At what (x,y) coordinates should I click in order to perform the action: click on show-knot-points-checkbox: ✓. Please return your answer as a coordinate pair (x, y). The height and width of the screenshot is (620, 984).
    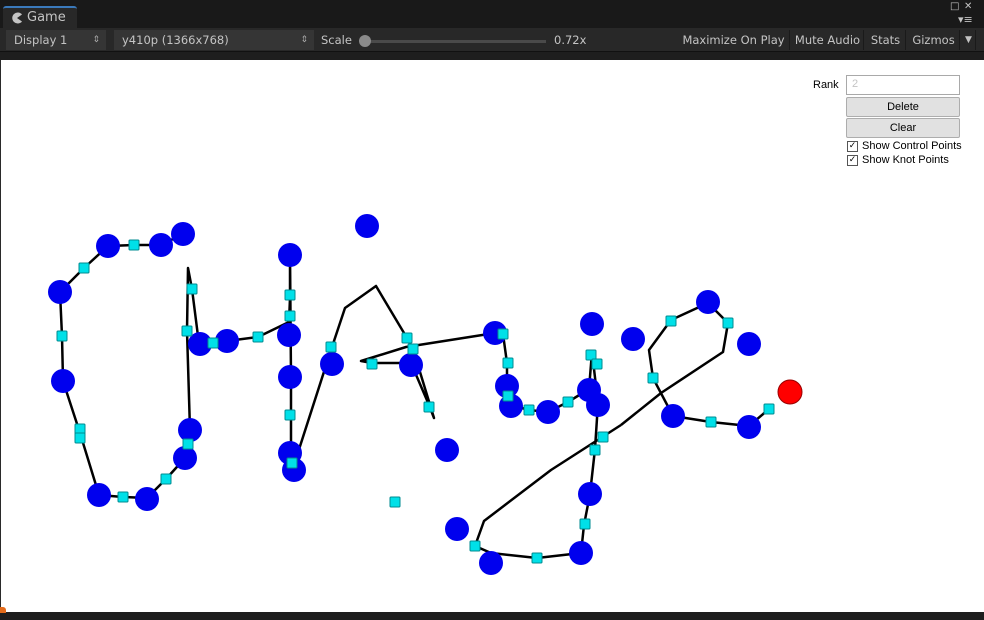
    Looking at the image, I should click on (852, 160).